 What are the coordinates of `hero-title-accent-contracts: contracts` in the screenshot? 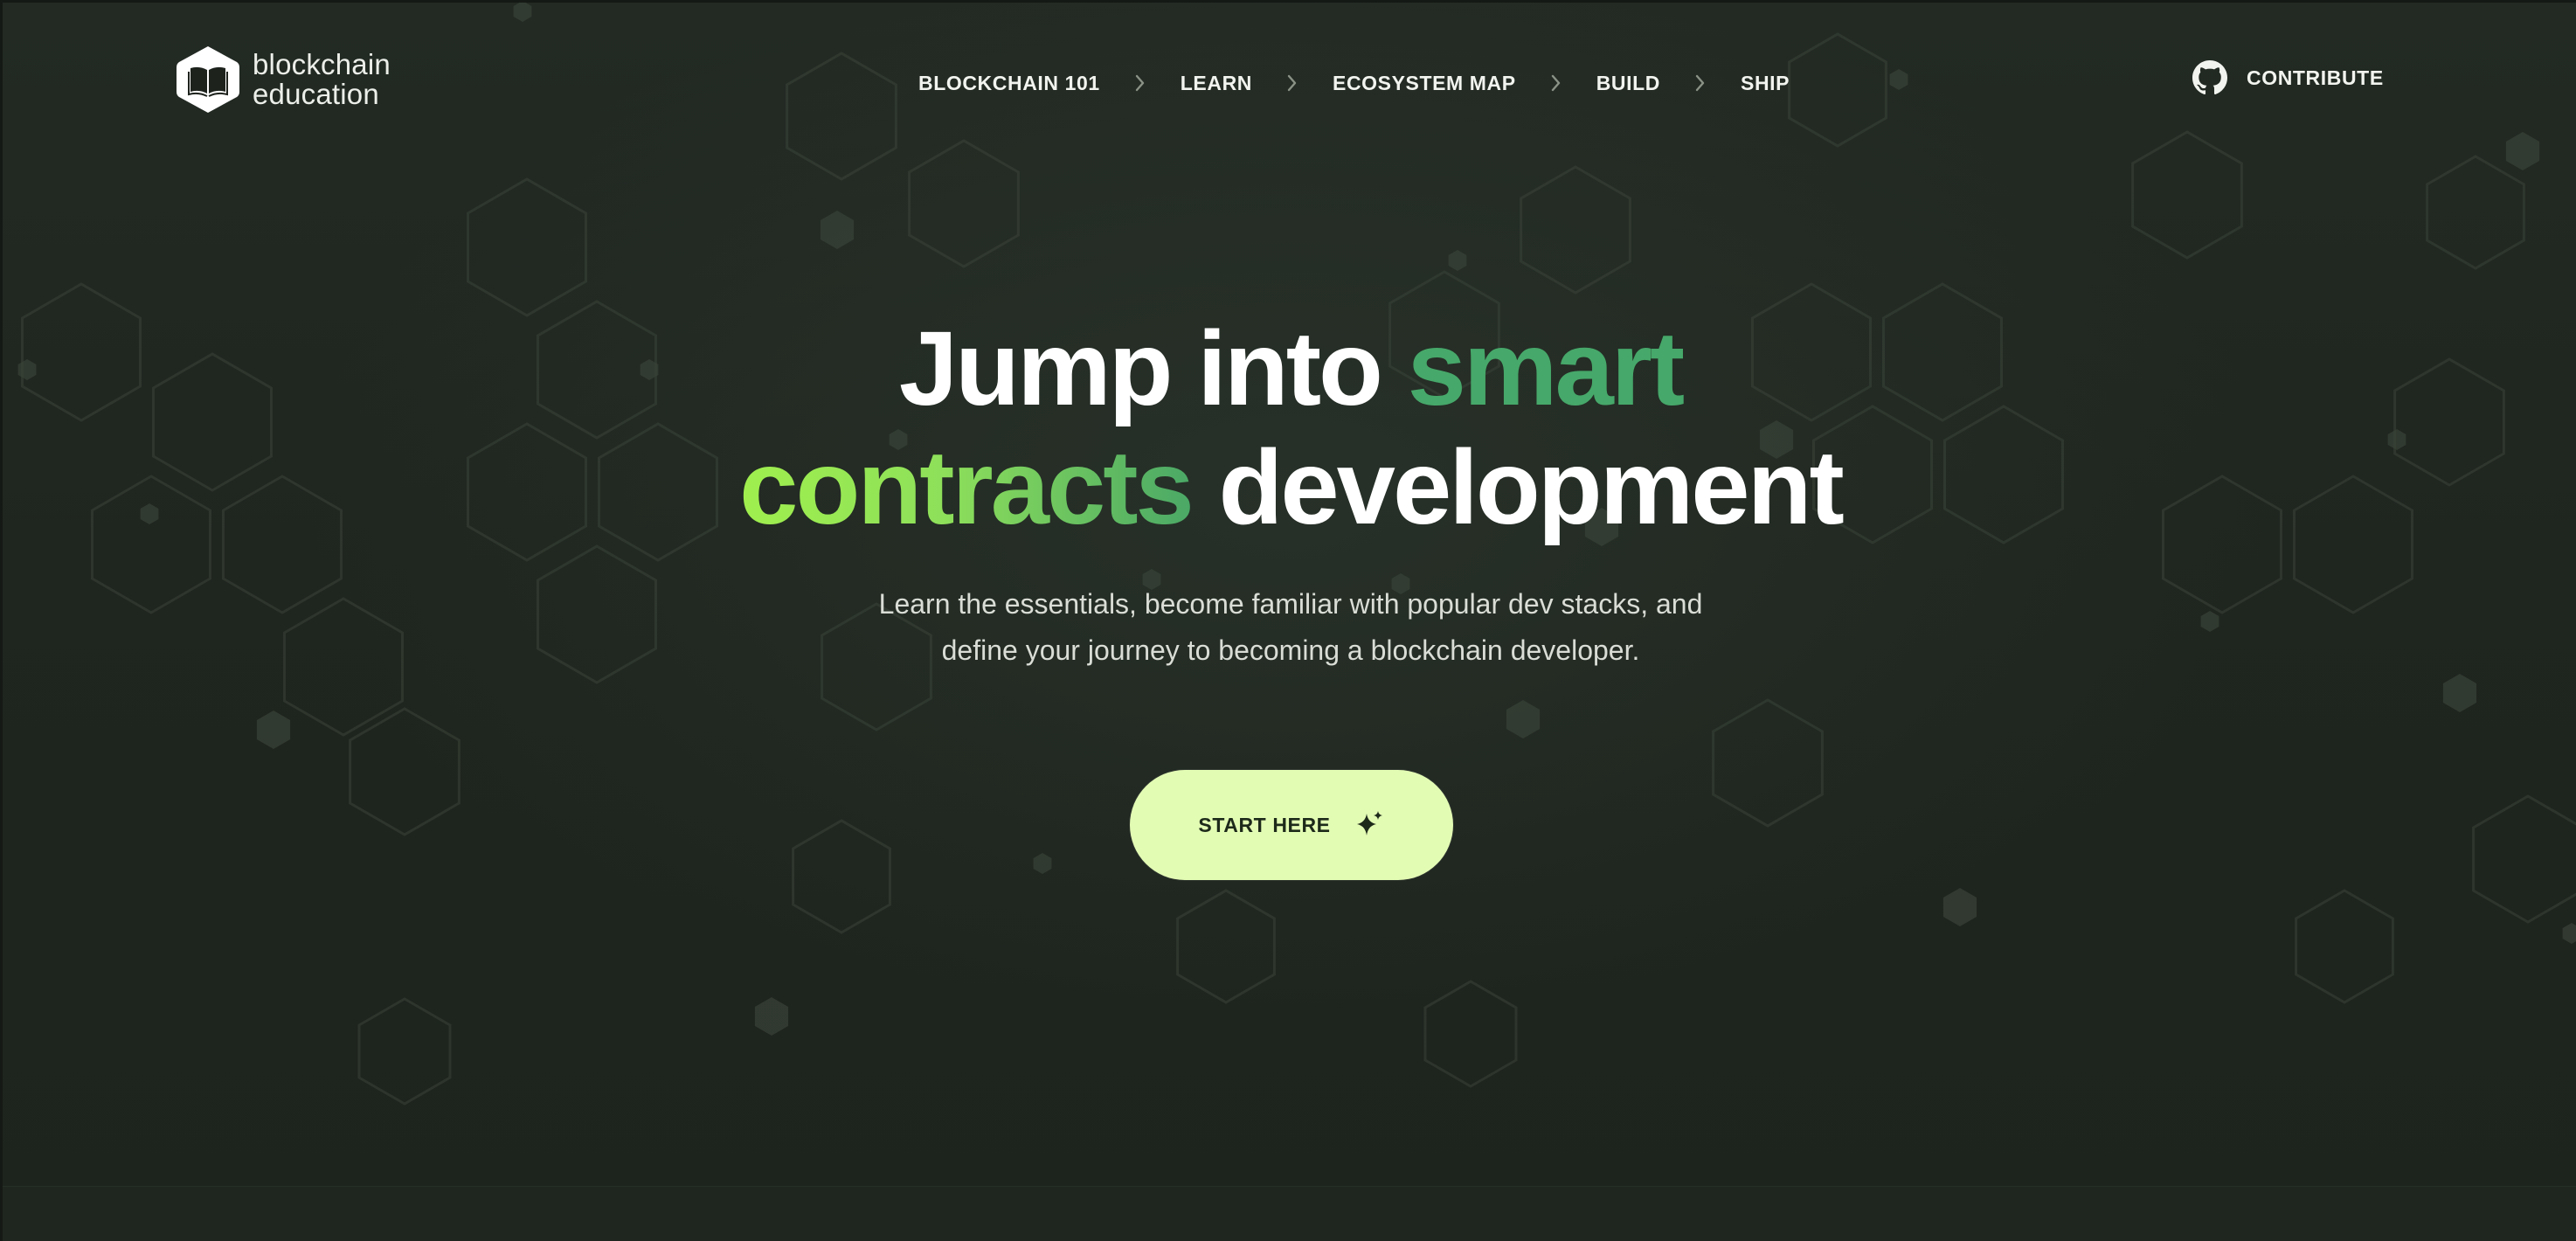 It's located at (967, 486).